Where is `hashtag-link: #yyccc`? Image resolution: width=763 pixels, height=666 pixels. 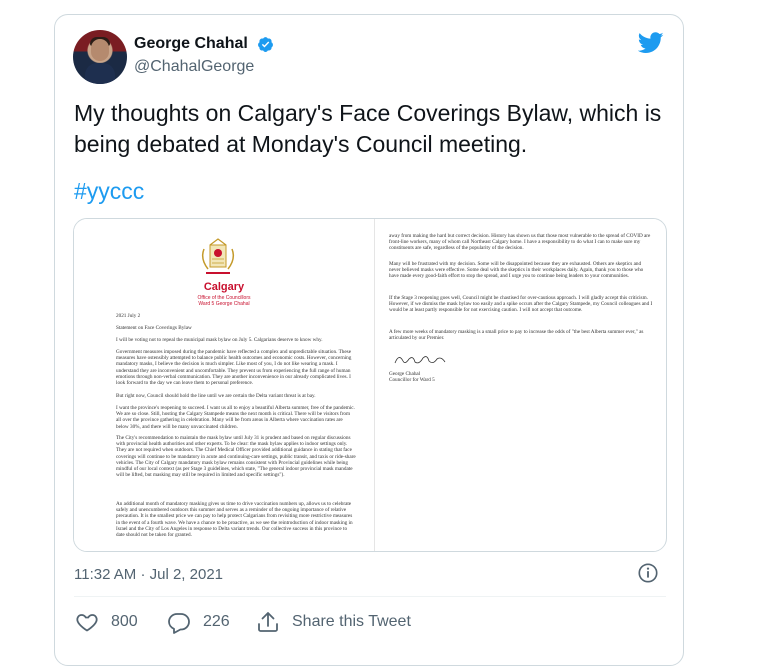 hashtag-link: #yyccc is located at coordinates (109, 191).